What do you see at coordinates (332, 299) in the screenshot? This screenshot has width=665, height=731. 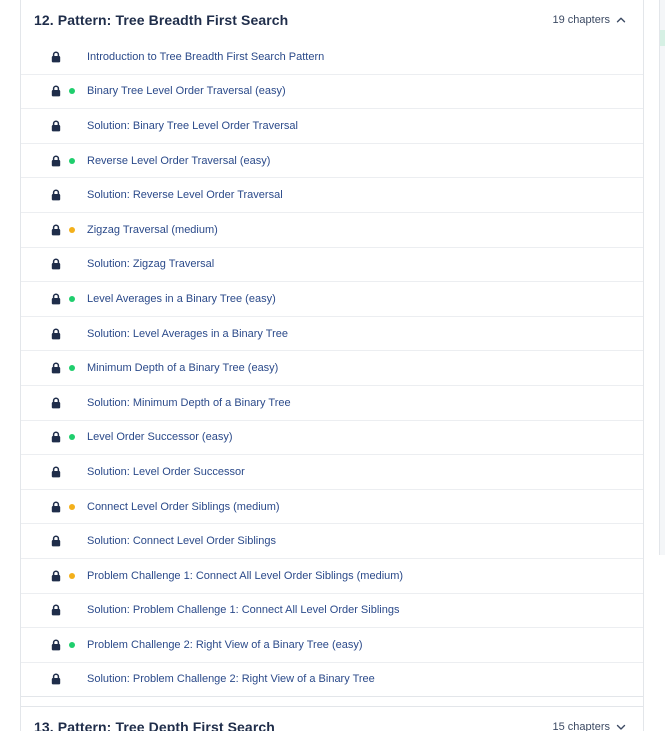 I see `lesson-item: Level Averages in a Binary Tree (easy)` at bounding box center [332, 299].